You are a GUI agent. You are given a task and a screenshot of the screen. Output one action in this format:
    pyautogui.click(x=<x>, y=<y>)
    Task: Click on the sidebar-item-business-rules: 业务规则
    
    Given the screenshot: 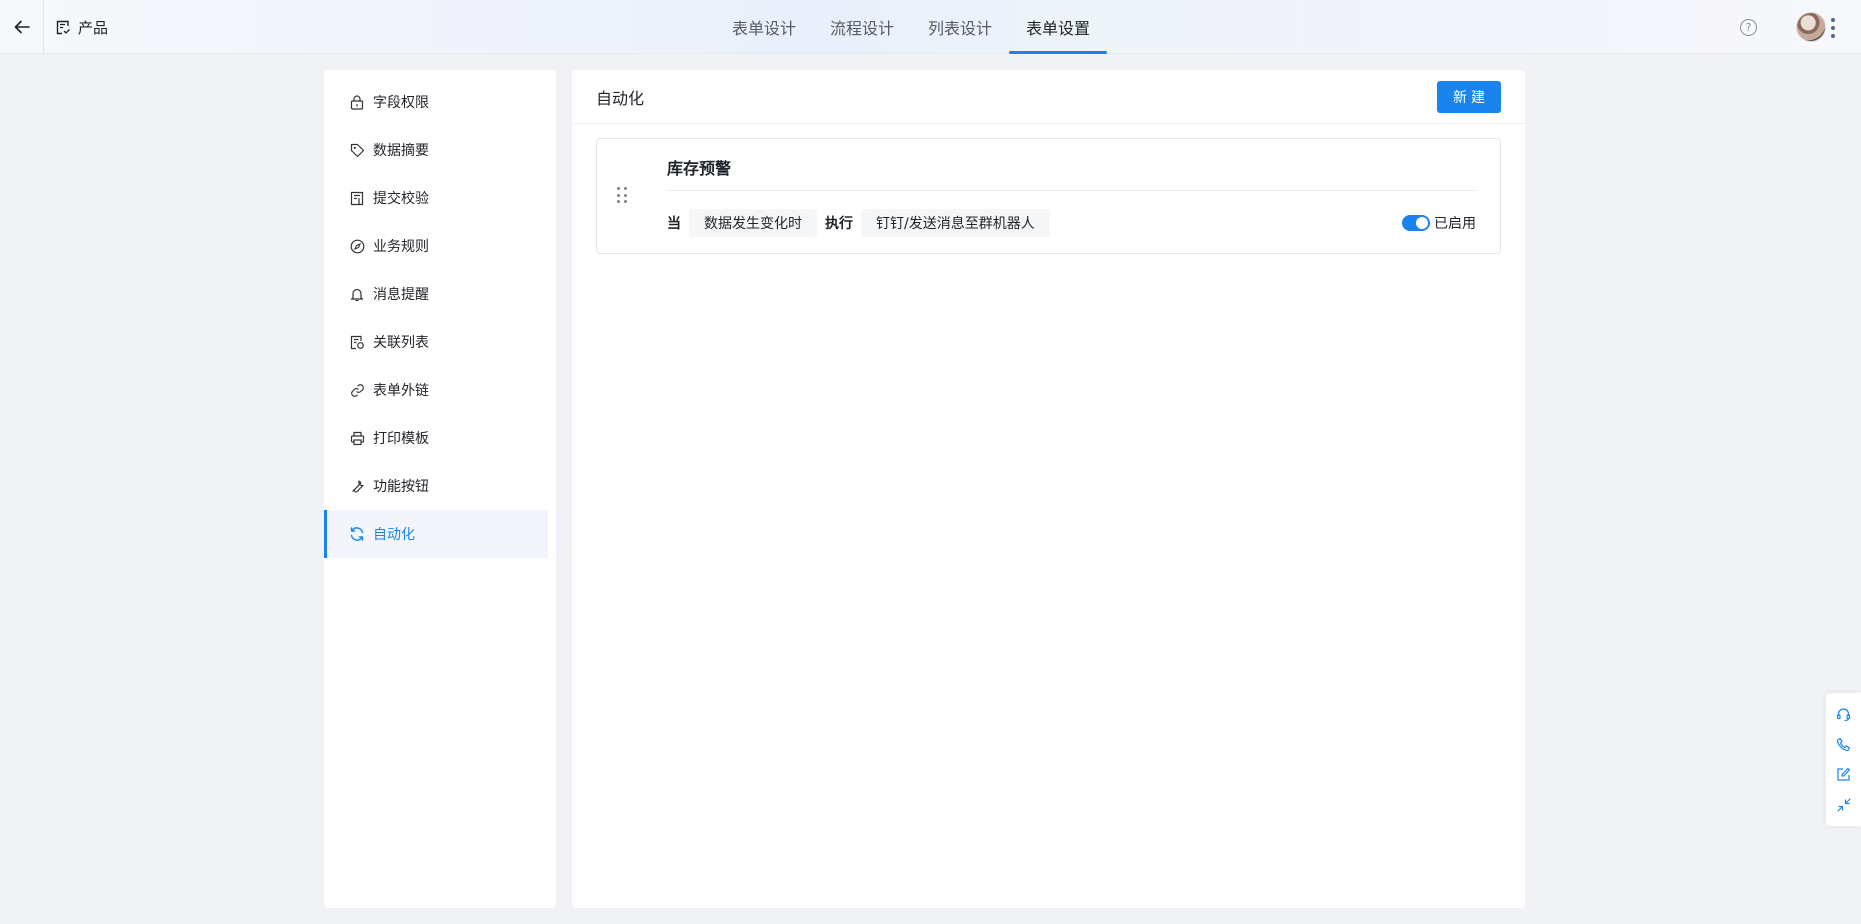 What is the action you would take?
    pyautogui.click(x=440, y=246)
    